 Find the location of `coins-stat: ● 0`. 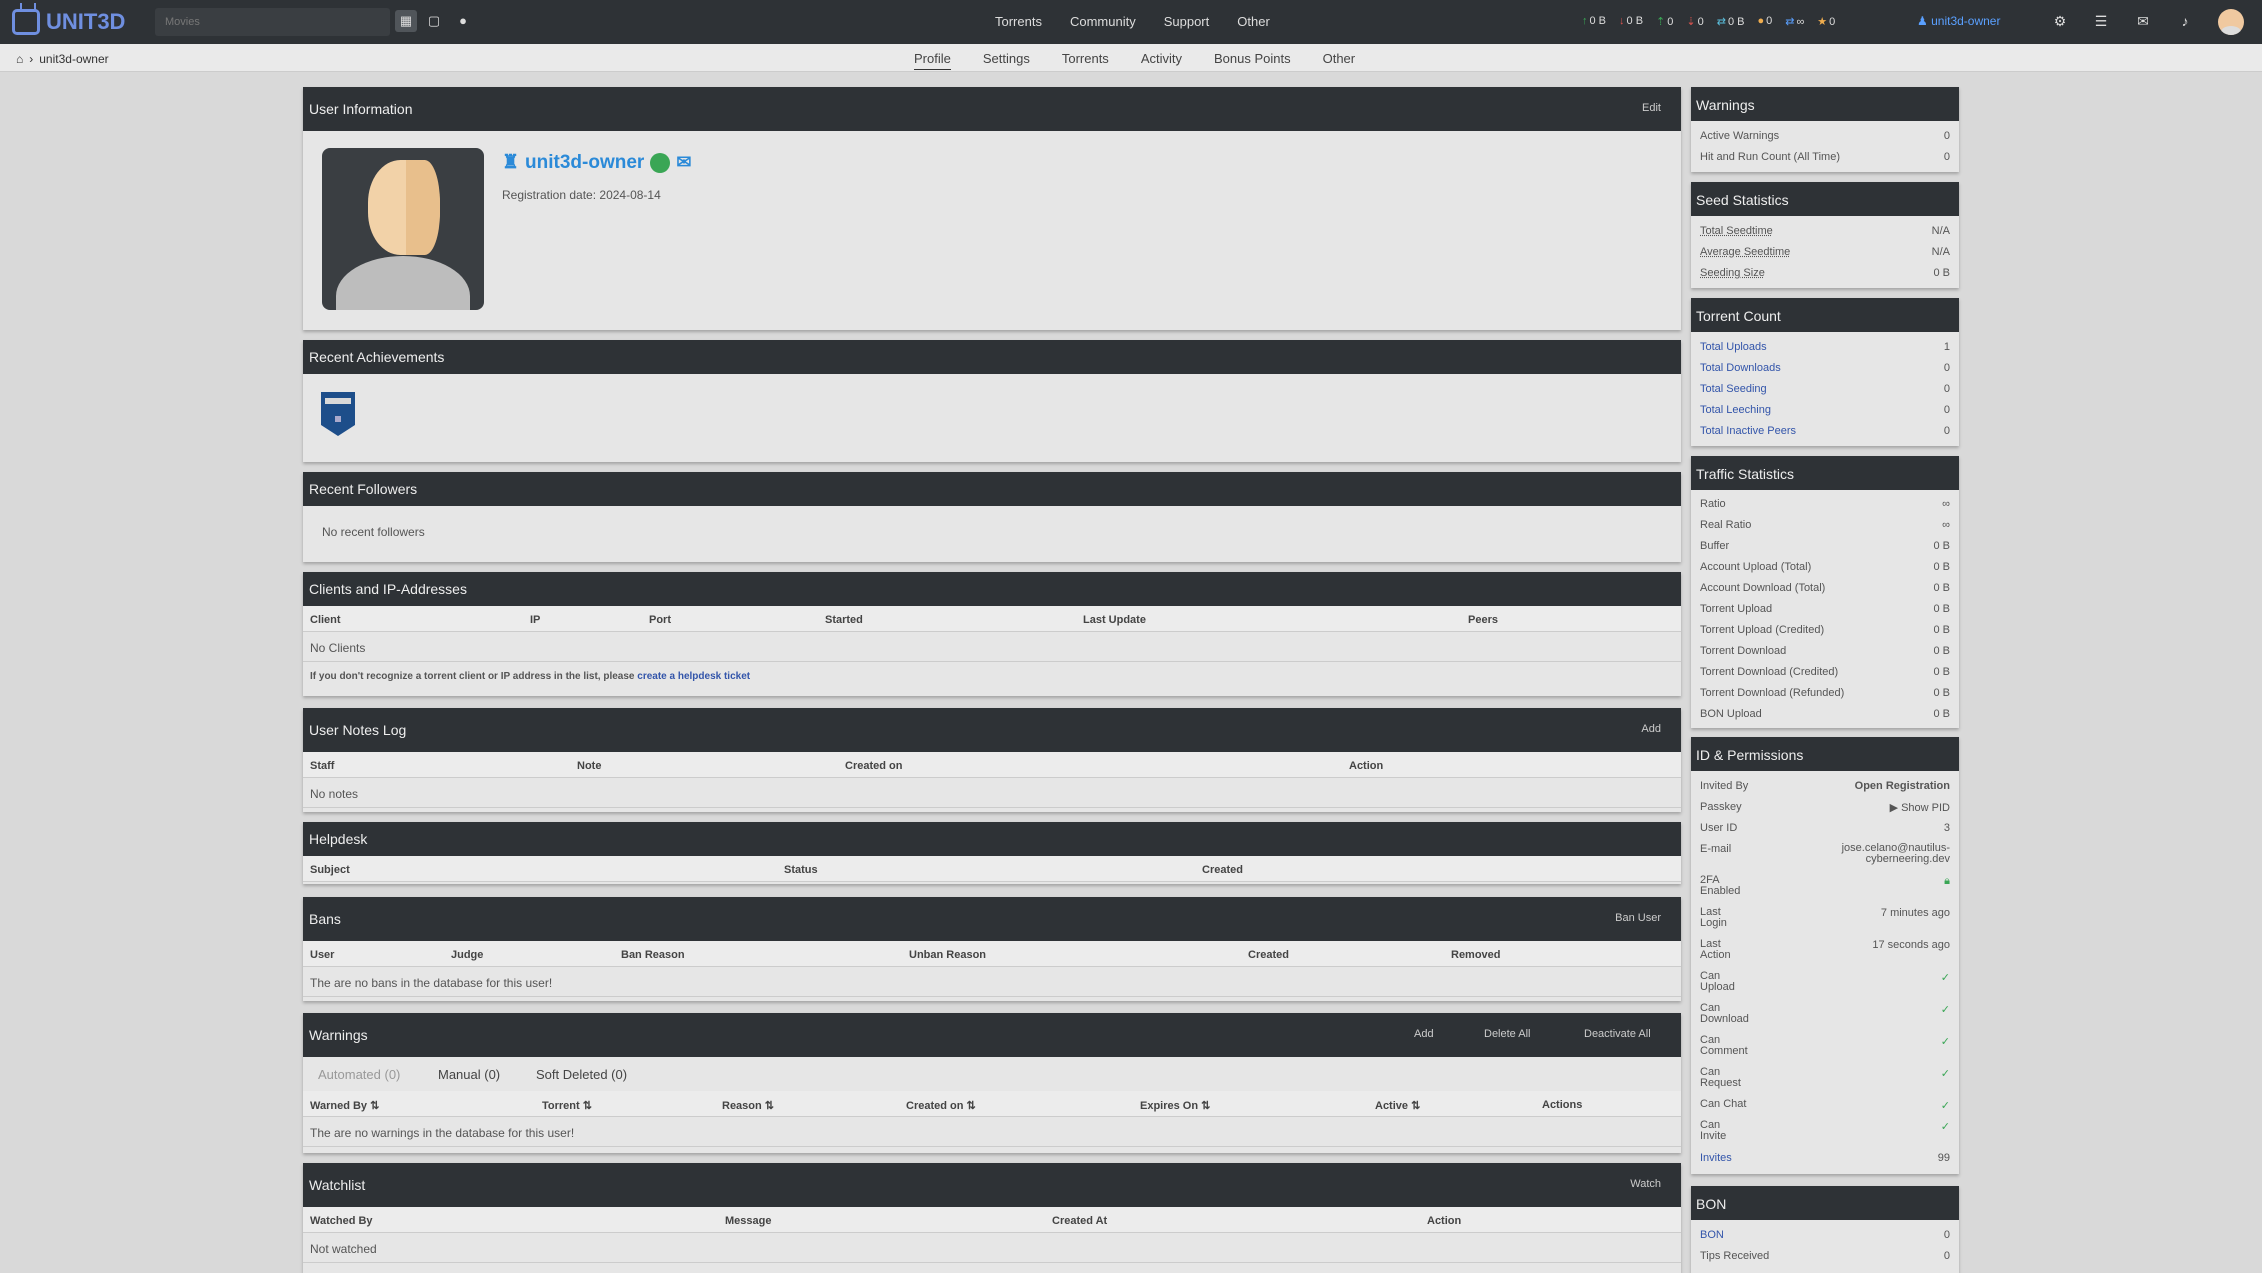

coins-stat: ● 0 is located at coordinates (1764, 21).